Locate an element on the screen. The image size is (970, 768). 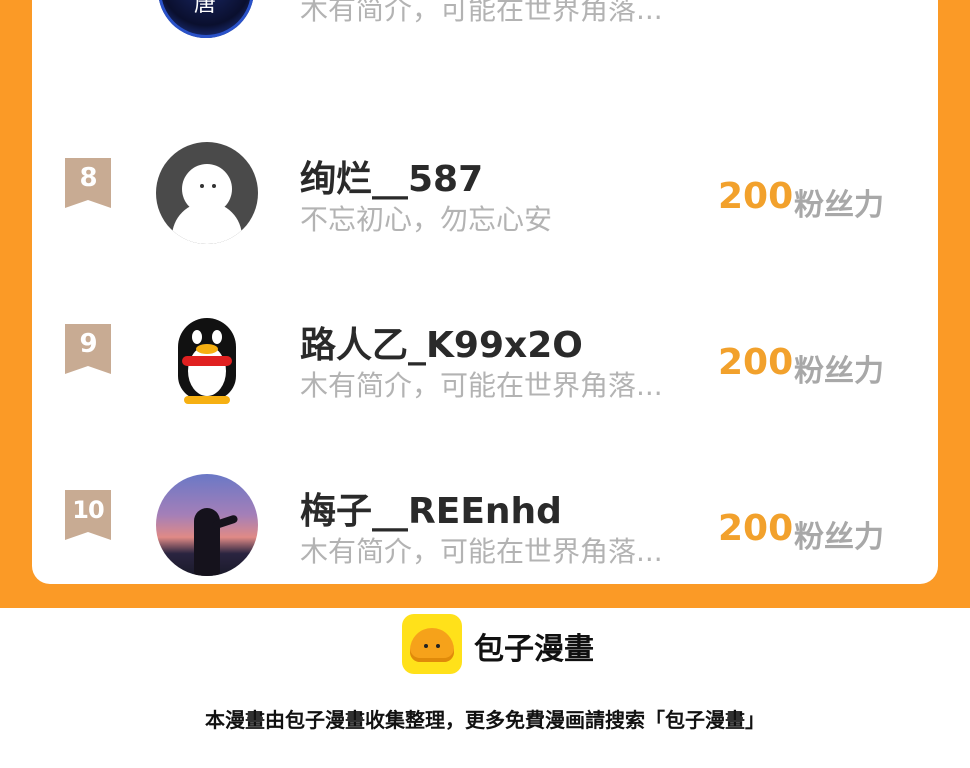
bun-shape is located at coordinates (432, 645).